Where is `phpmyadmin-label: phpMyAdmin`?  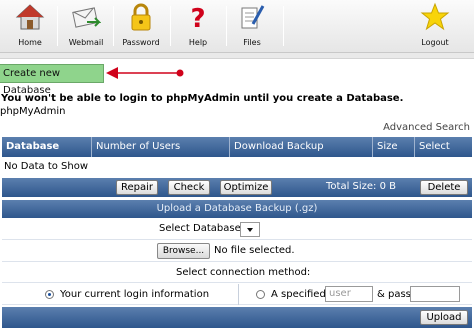
phpmyadmin-label: phpMyAdmin is located at coordinates (33, 111).